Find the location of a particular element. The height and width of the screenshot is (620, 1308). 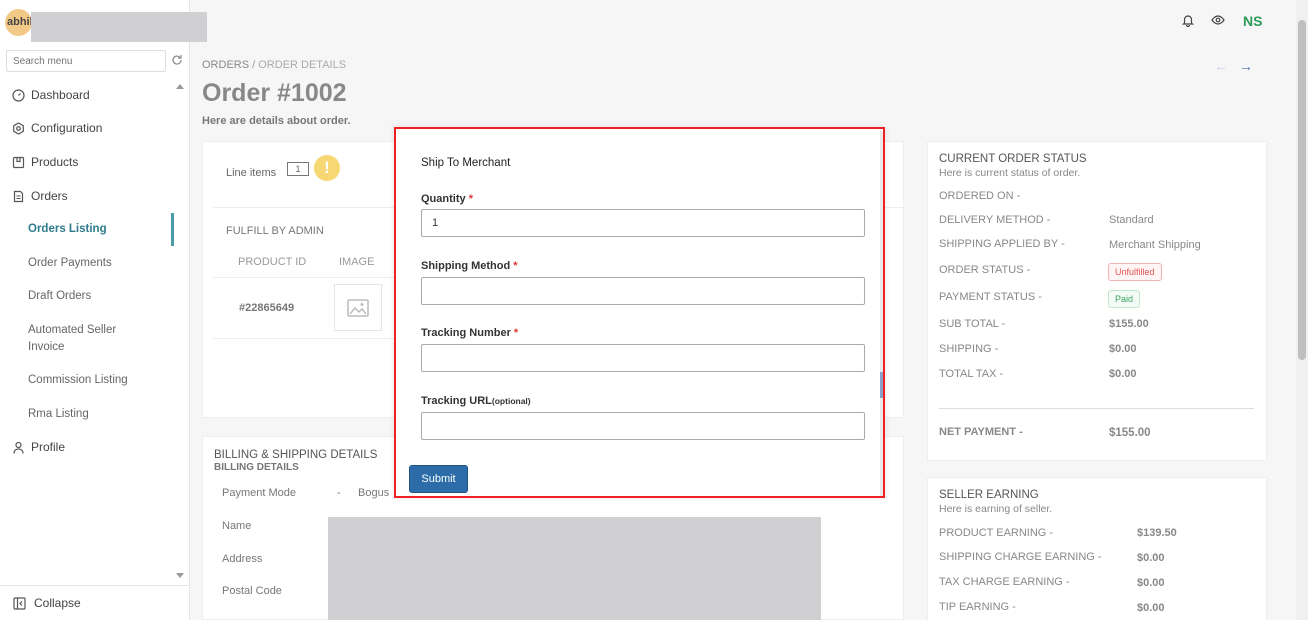

order-icon is located at coordinates (18, 196).